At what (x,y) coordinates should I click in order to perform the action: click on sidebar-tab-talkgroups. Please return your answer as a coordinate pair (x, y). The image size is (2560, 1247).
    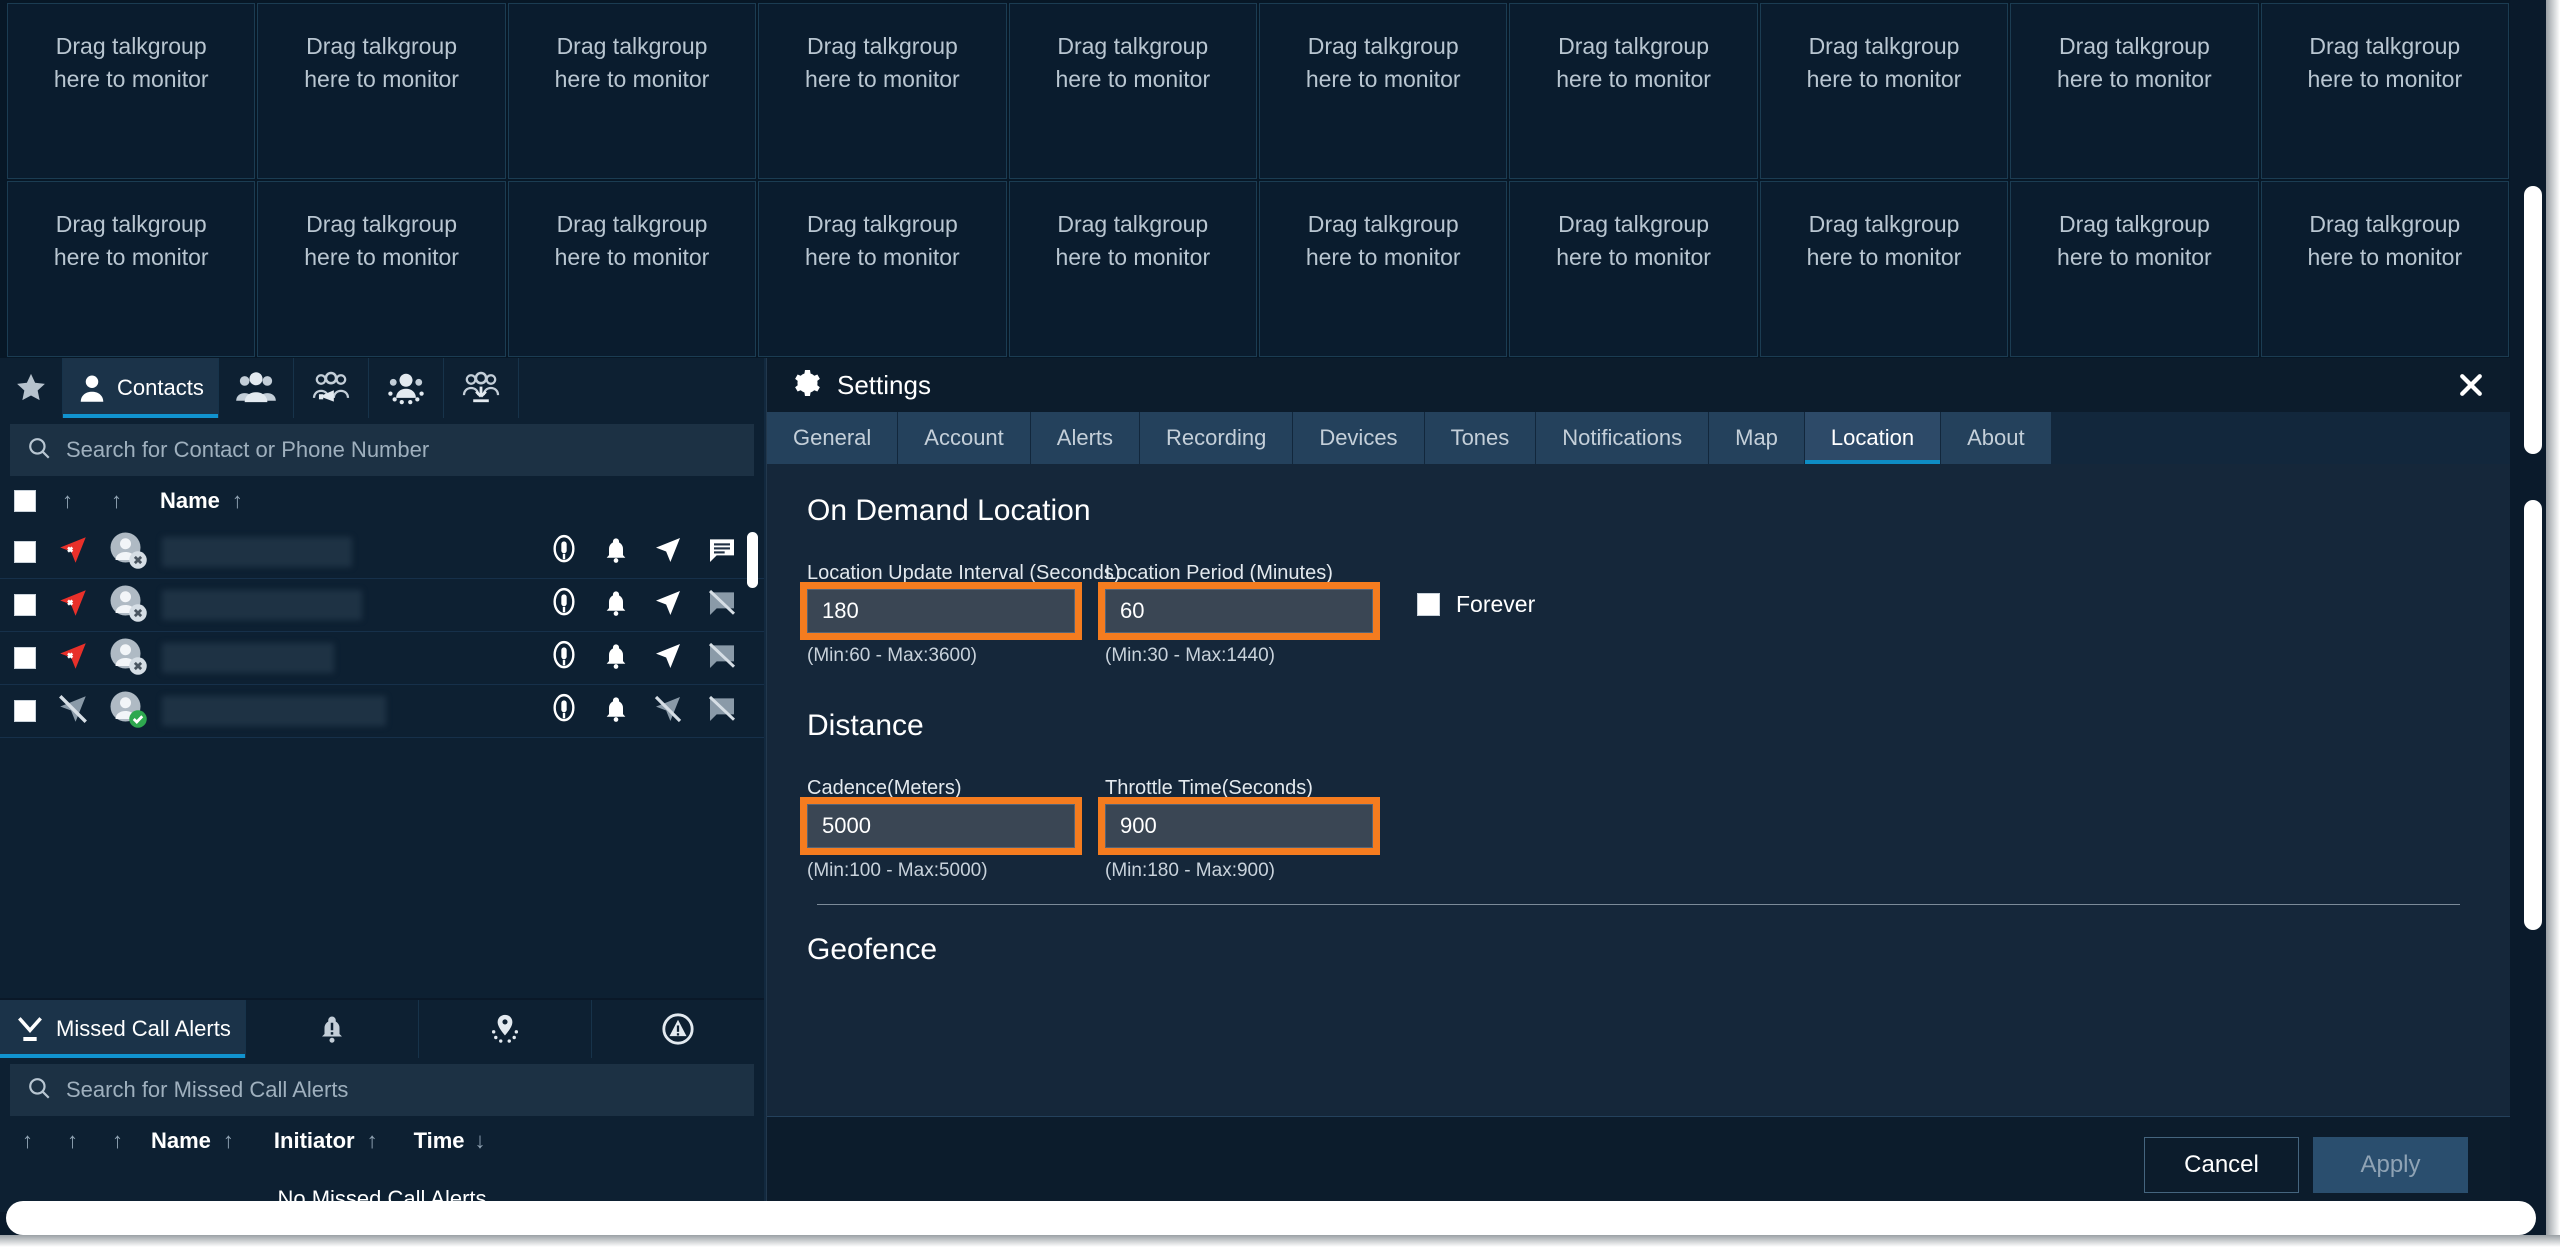
    Looking at the image, I should click on (256, 388).